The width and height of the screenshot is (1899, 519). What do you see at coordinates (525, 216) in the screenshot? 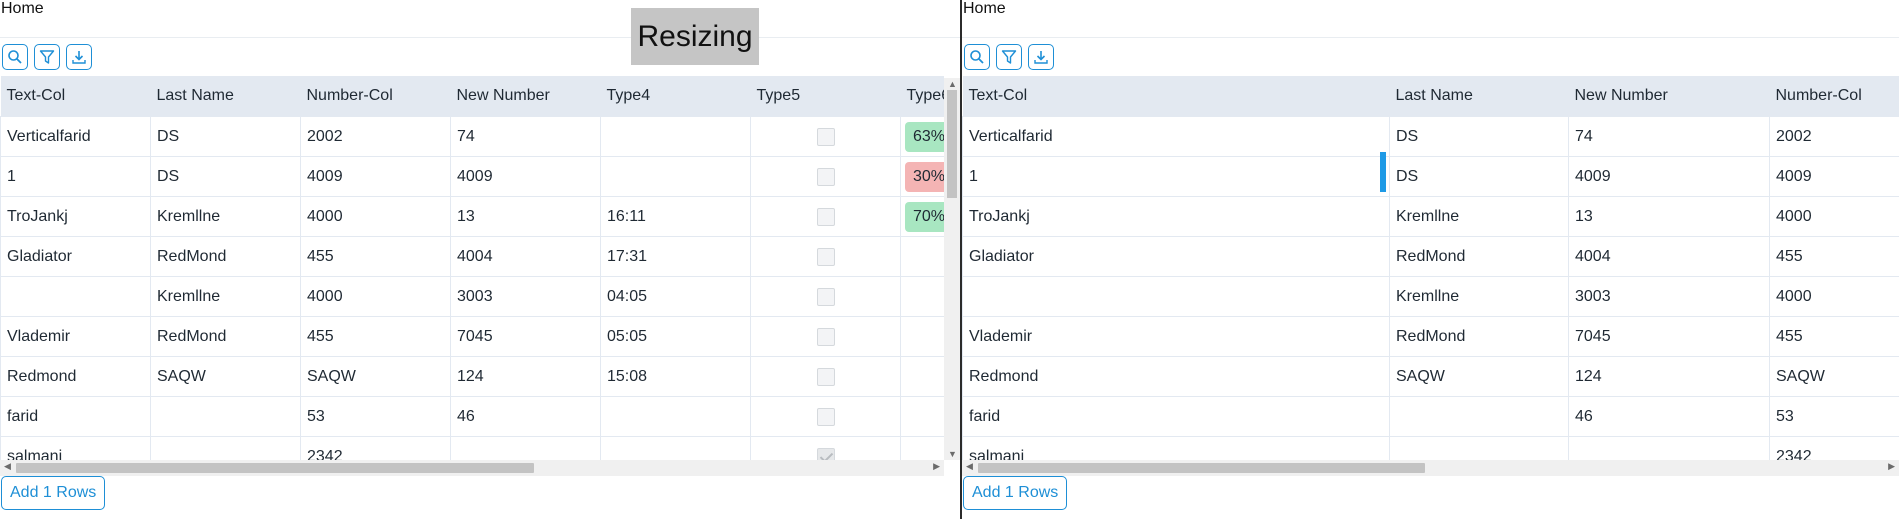
I see `table-cell: 13` at bounding box center [525, 216].